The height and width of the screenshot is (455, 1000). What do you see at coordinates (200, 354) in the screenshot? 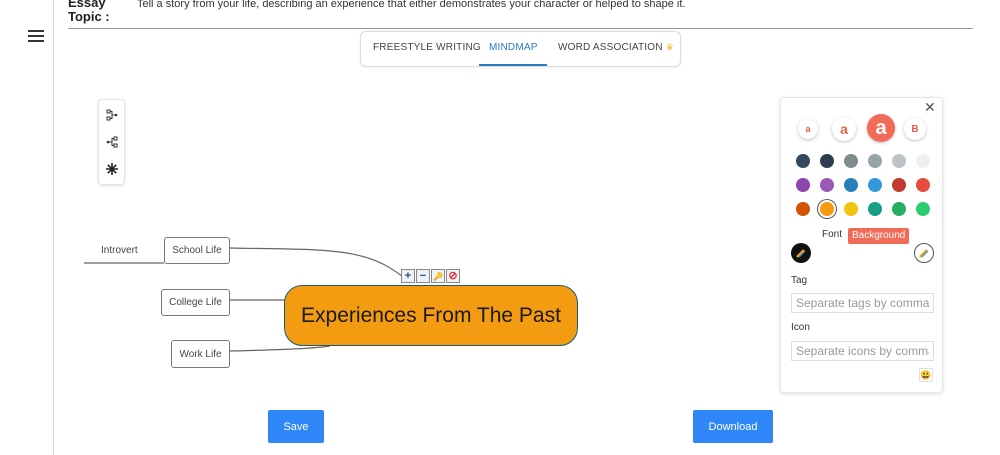
I see `node-work-life: Work Life` at bounding box center [200, 354].